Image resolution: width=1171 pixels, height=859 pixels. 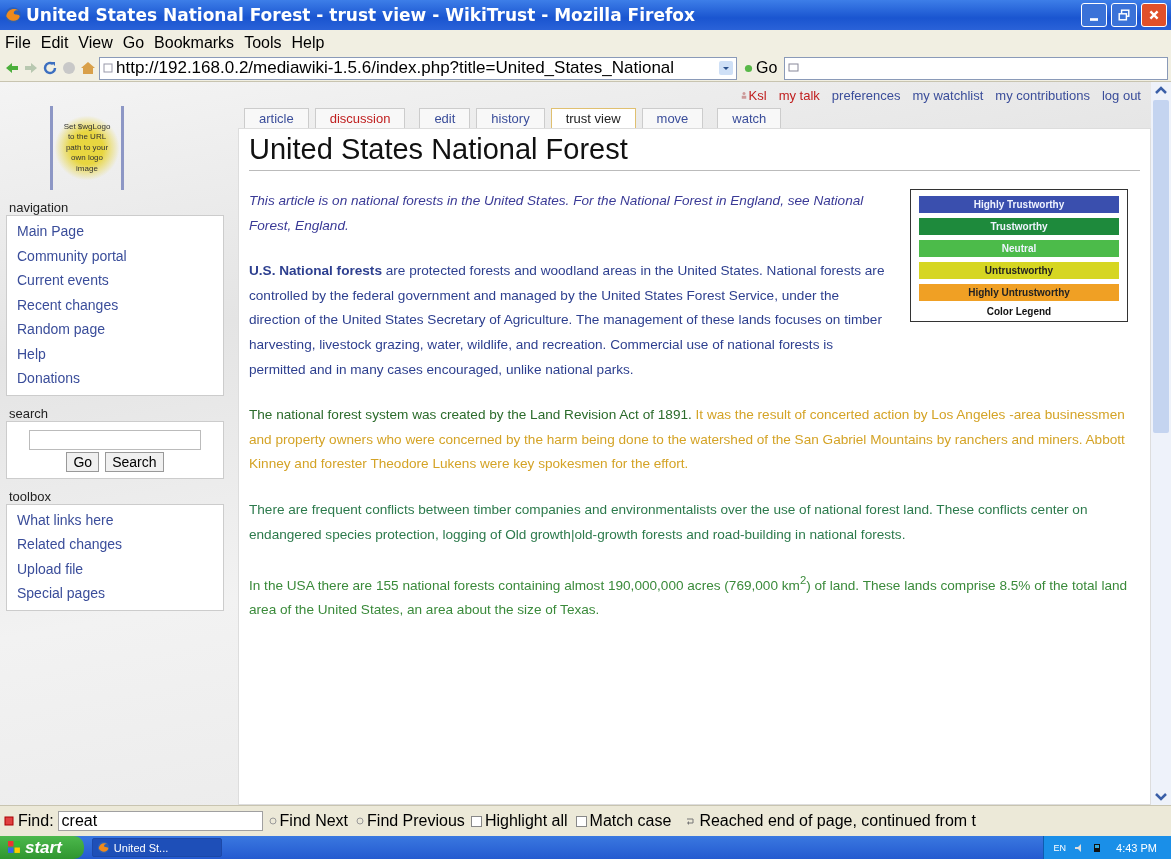 I want to click on page-tab: edit, so click(x=445, y=118).